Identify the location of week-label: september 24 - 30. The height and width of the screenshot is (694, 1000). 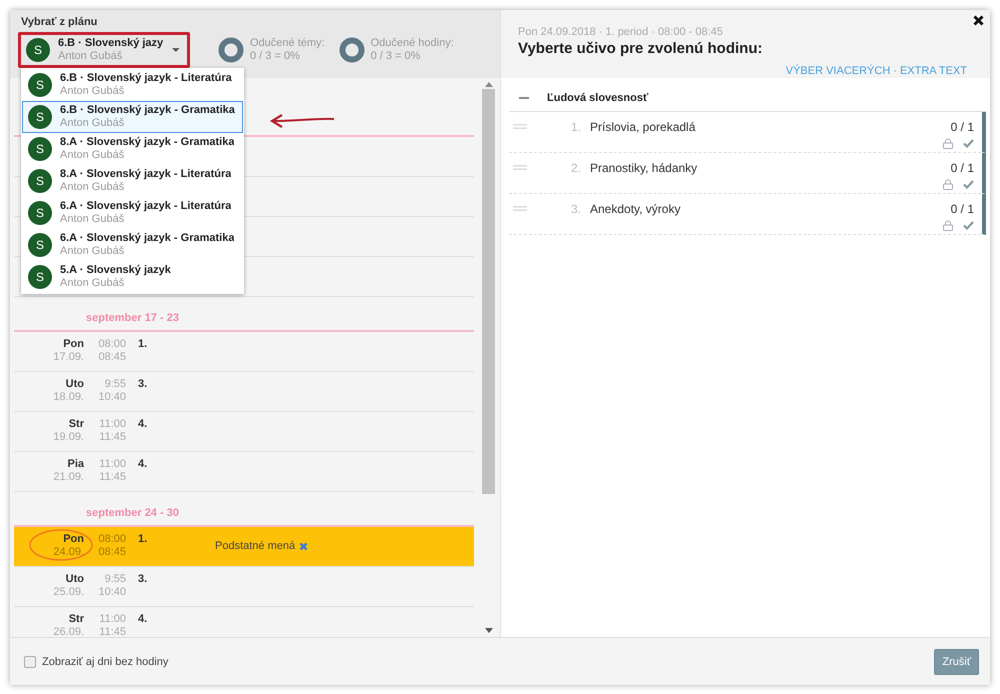
(132, 513).